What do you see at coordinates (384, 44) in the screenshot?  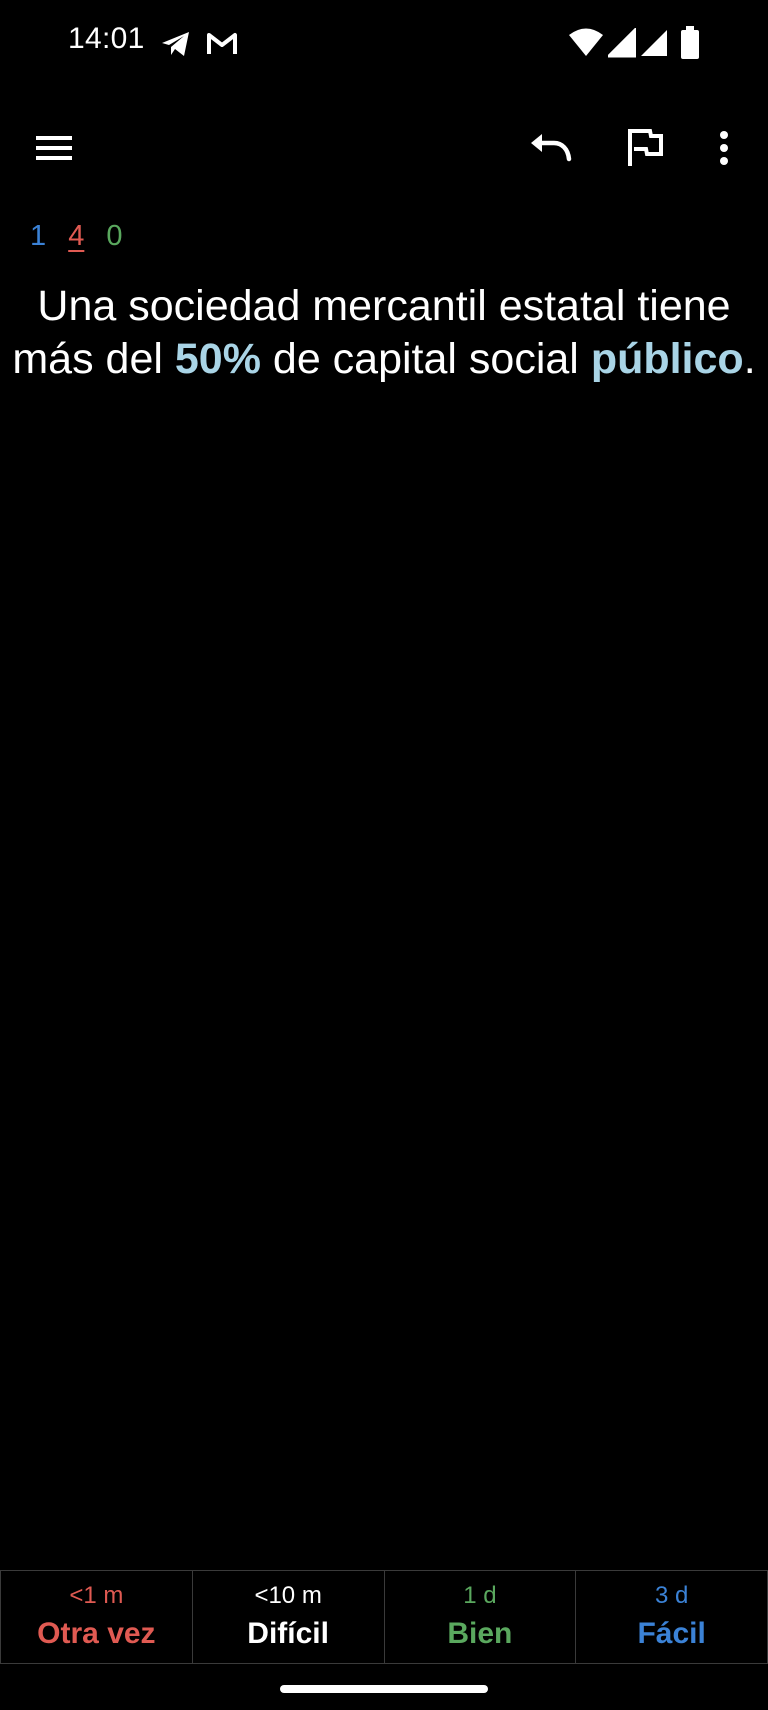 I see `status-bar: 14:01` at bounding box center [384, 44].